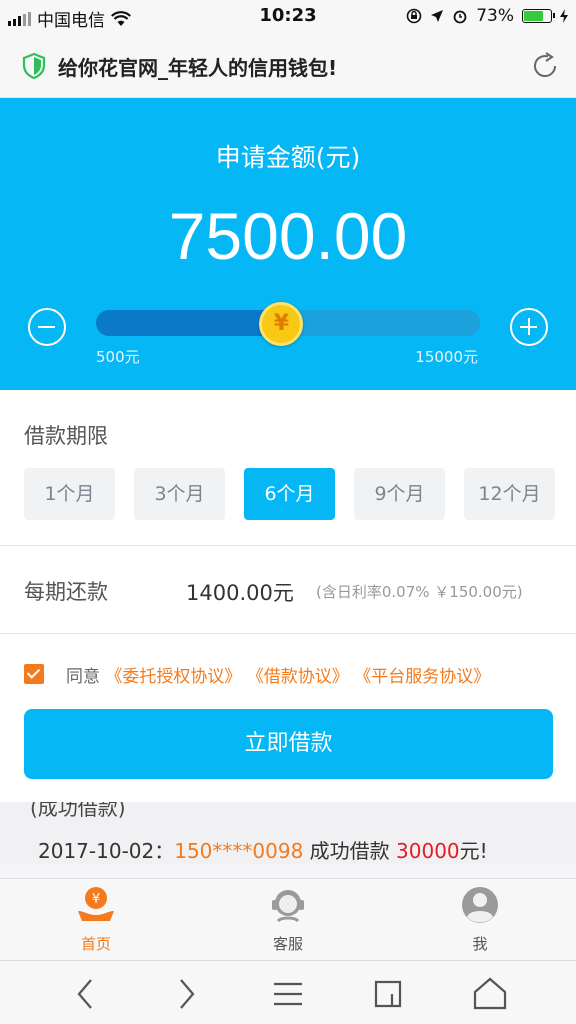 This screenshot has height=1024, width=576. Describe the element at coordinates (399, 494) in the screenshot. I see `term-option-9-months: 9个月` at that location.